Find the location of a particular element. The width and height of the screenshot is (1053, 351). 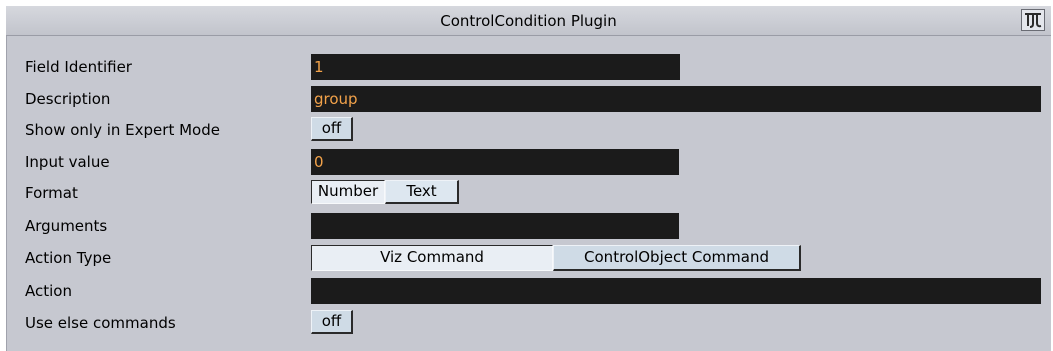

expert-mode-toggle: off is located at coordinates (332, 129).